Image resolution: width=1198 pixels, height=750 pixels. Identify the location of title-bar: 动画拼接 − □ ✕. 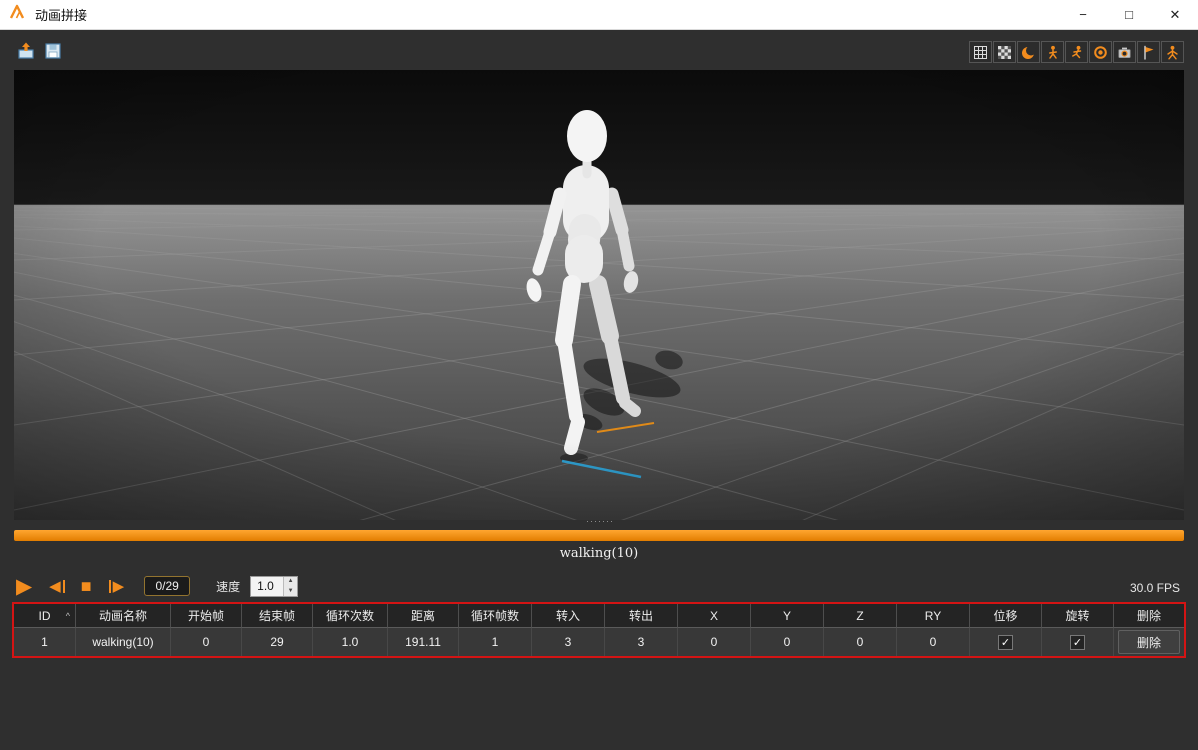
(599, 15).